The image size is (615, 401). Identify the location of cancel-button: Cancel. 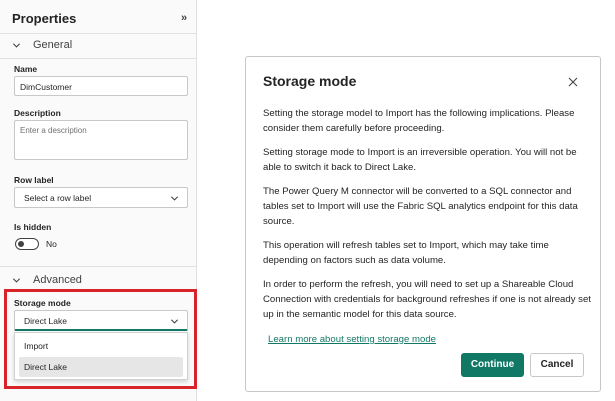
(557, 365).